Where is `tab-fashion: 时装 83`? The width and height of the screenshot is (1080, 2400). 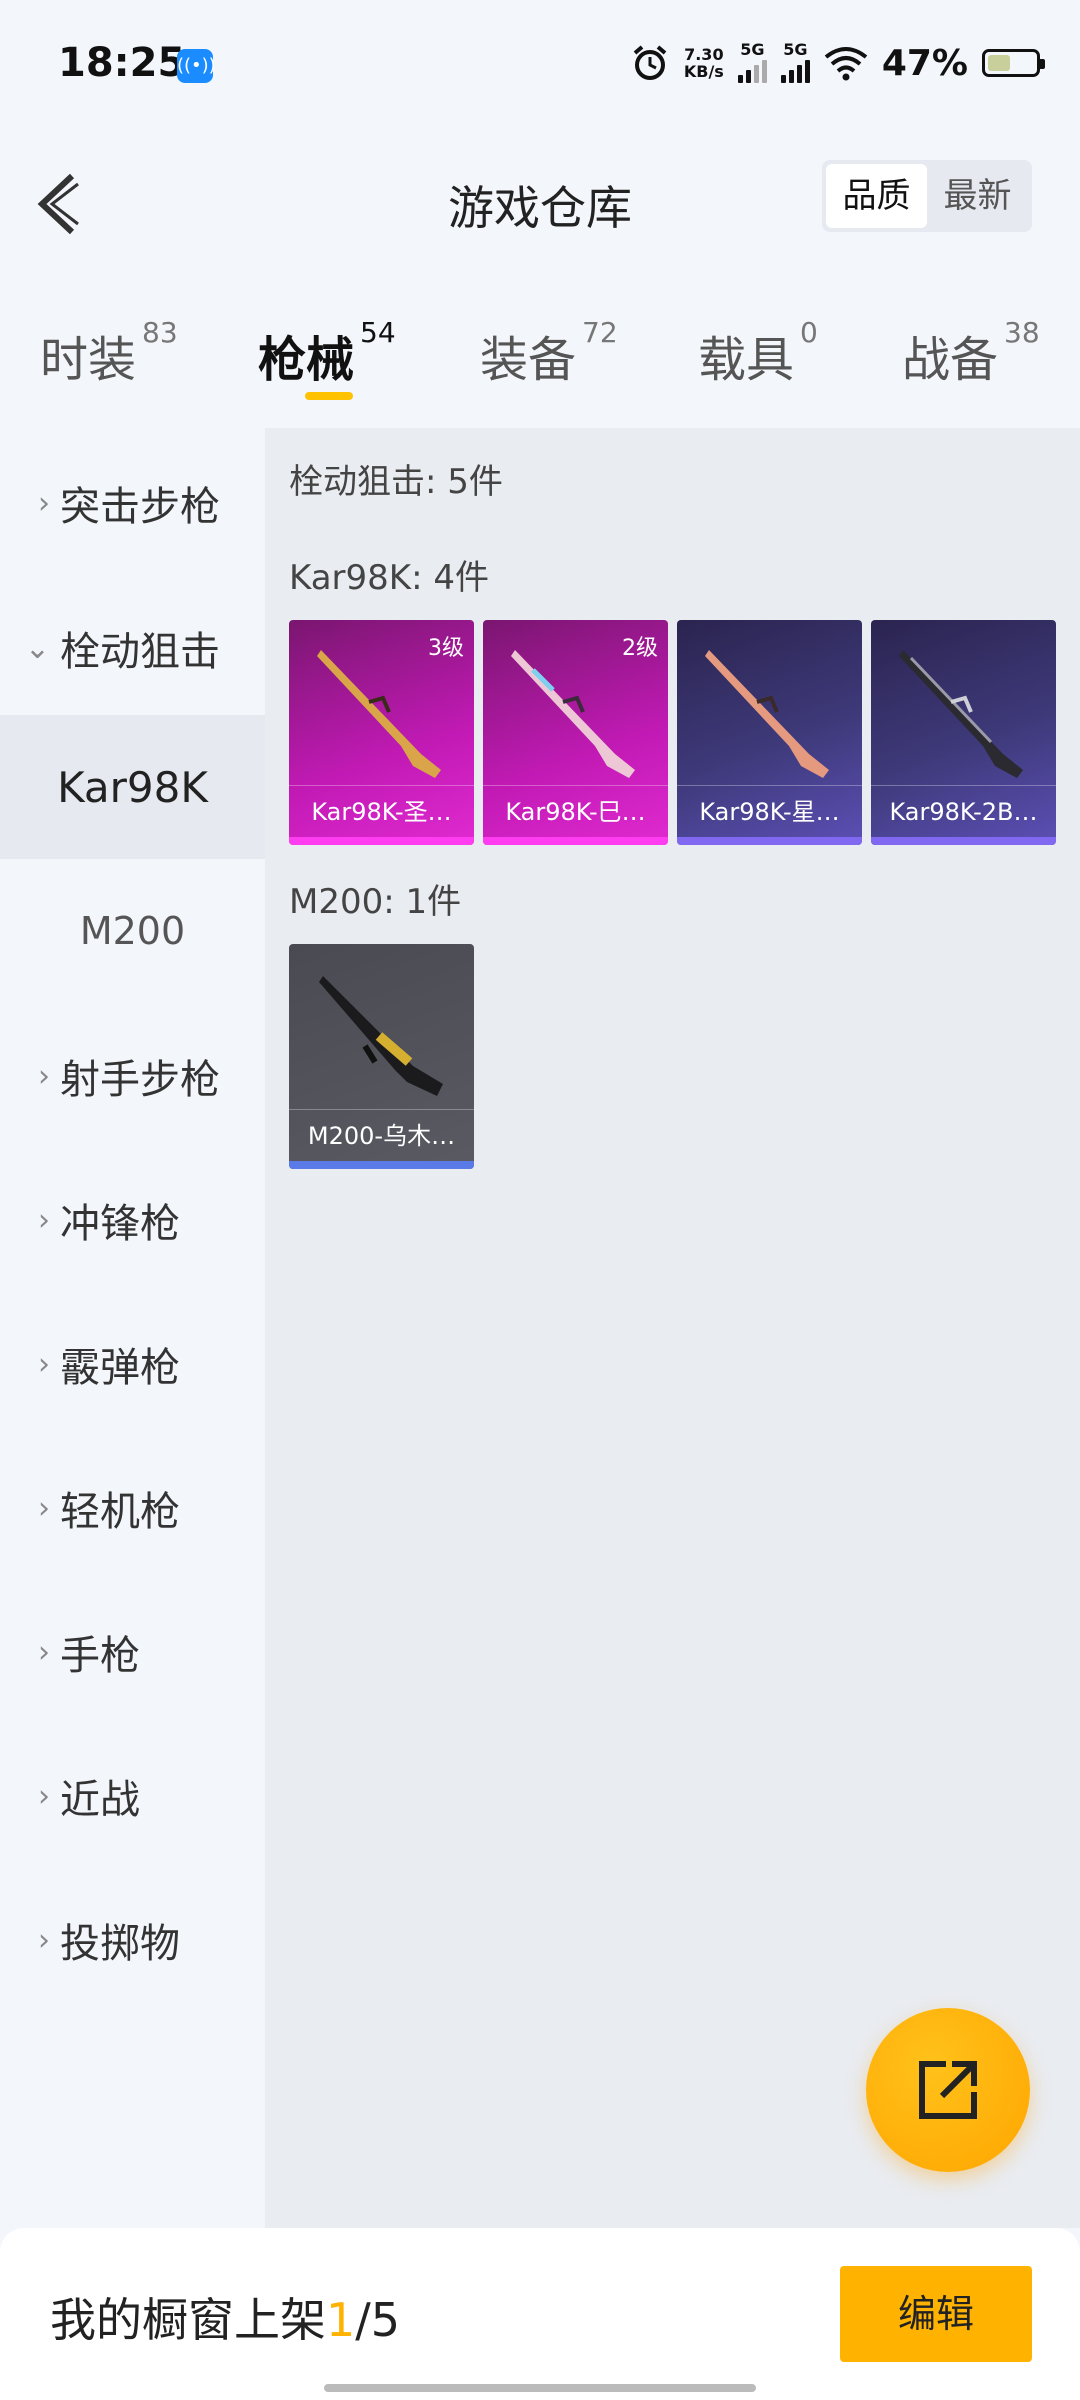
tab-fashion: 时装 83 is located at coordinates (109, 353).